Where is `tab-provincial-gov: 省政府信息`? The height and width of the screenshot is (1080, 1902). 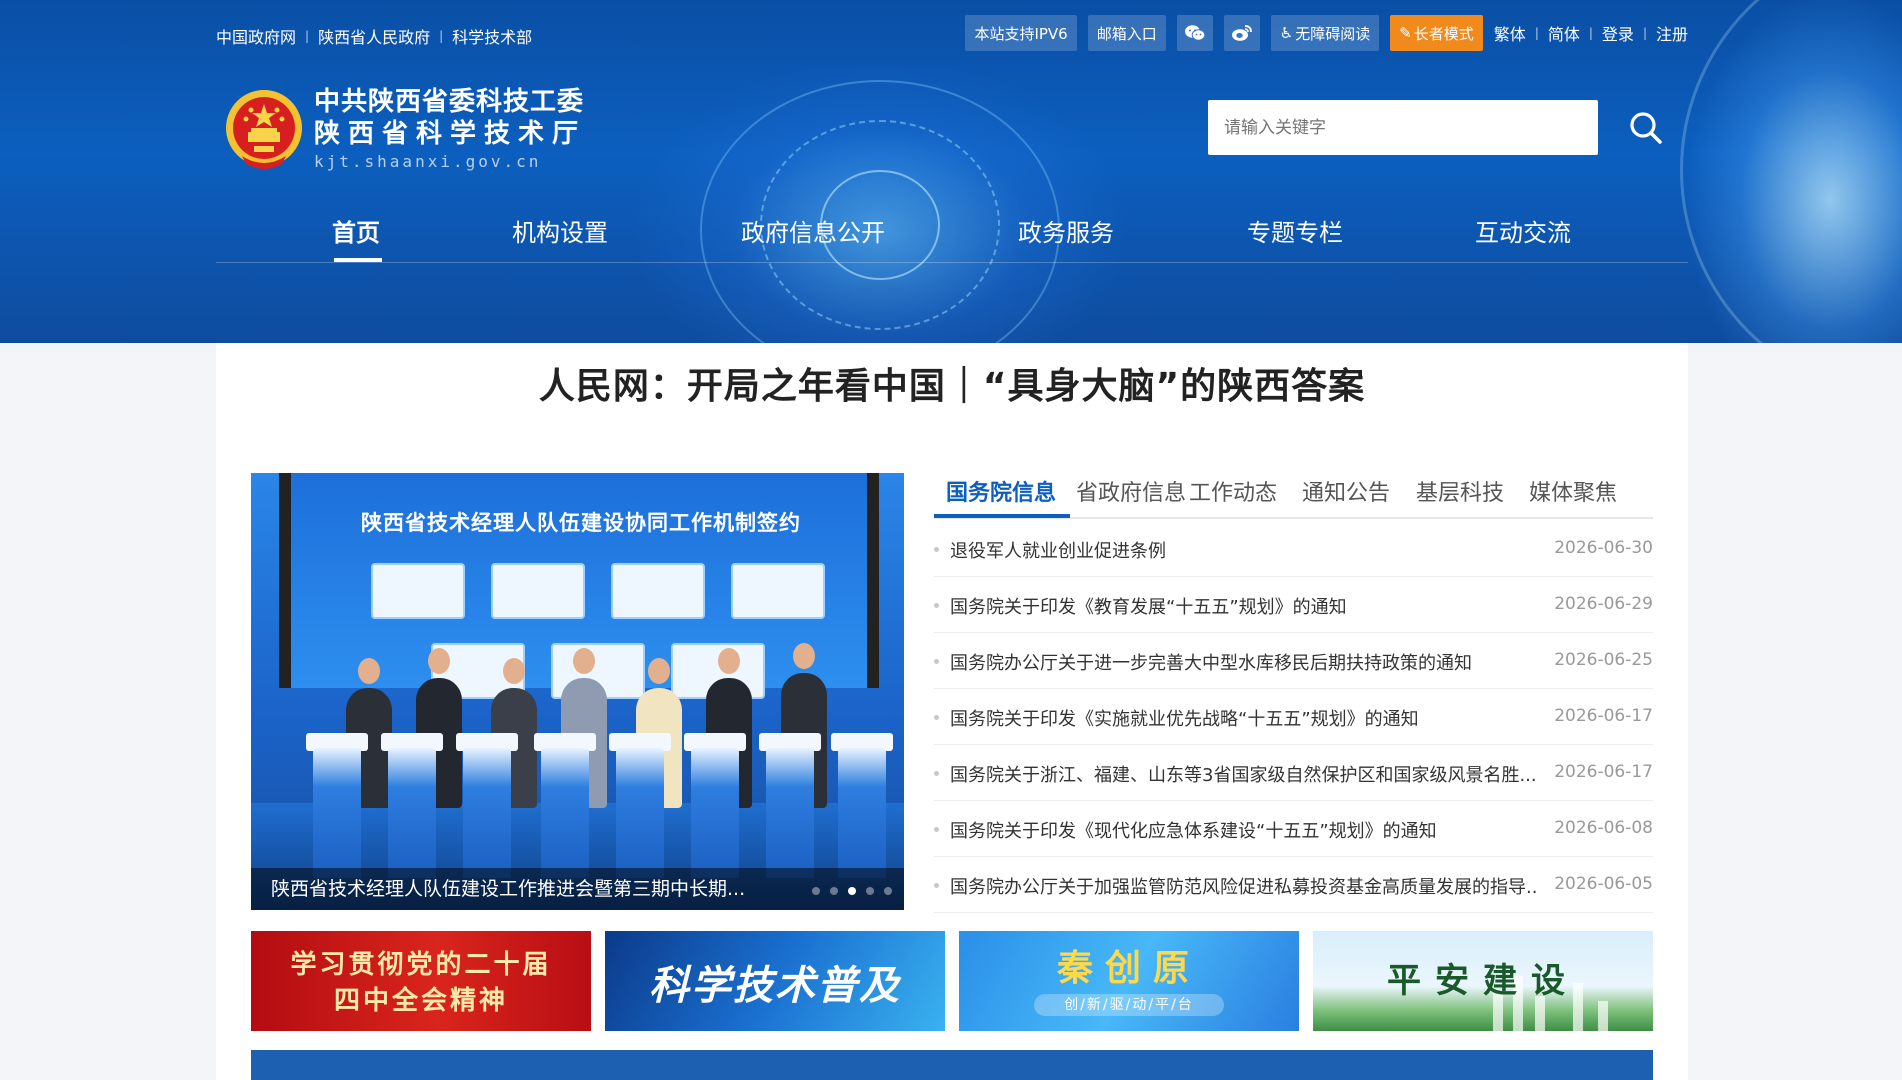
tab-provincial-gov: 省政府信息 is located at coordinates (1131, 491).